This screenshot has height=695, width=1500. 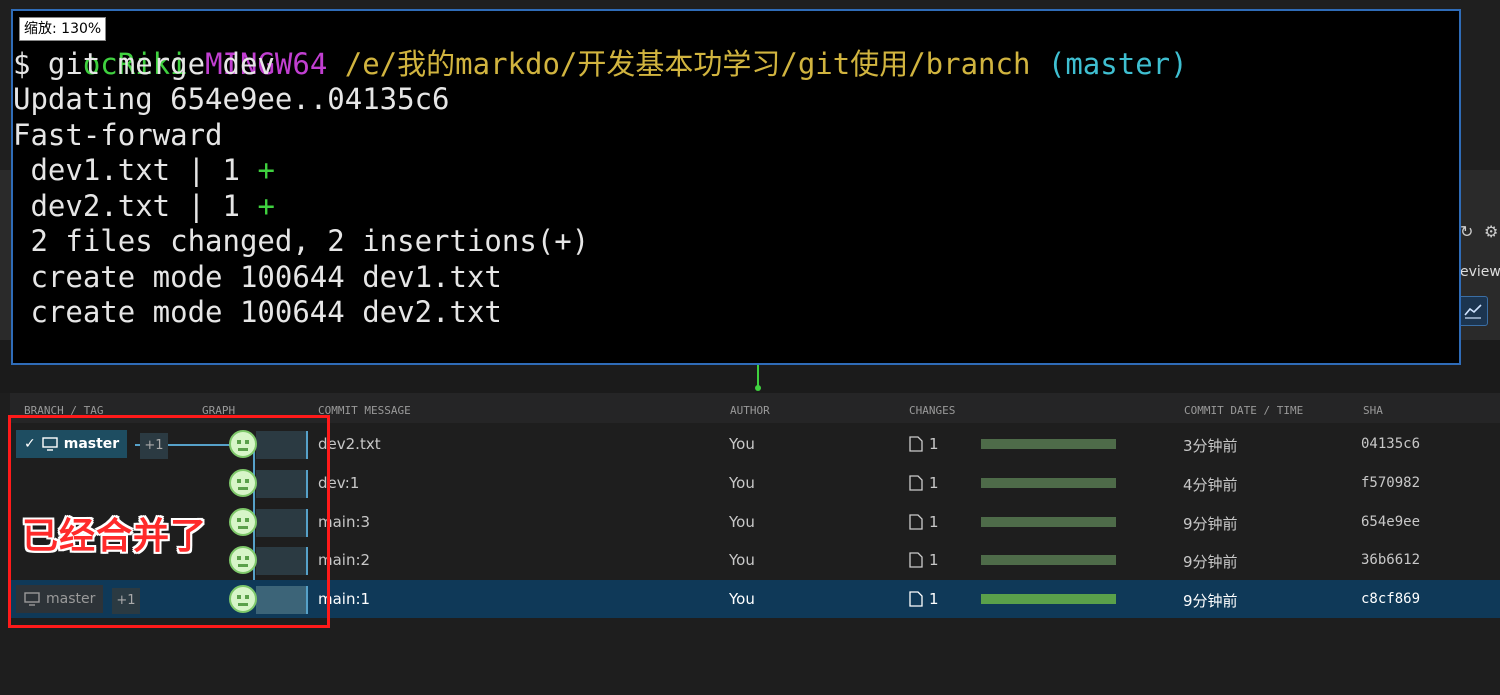 What do you see at coordinates (364, 410) in the screenshot?
I see `column-commit-message: COMMIT MESSAGE` at bounding box center [364, 410].